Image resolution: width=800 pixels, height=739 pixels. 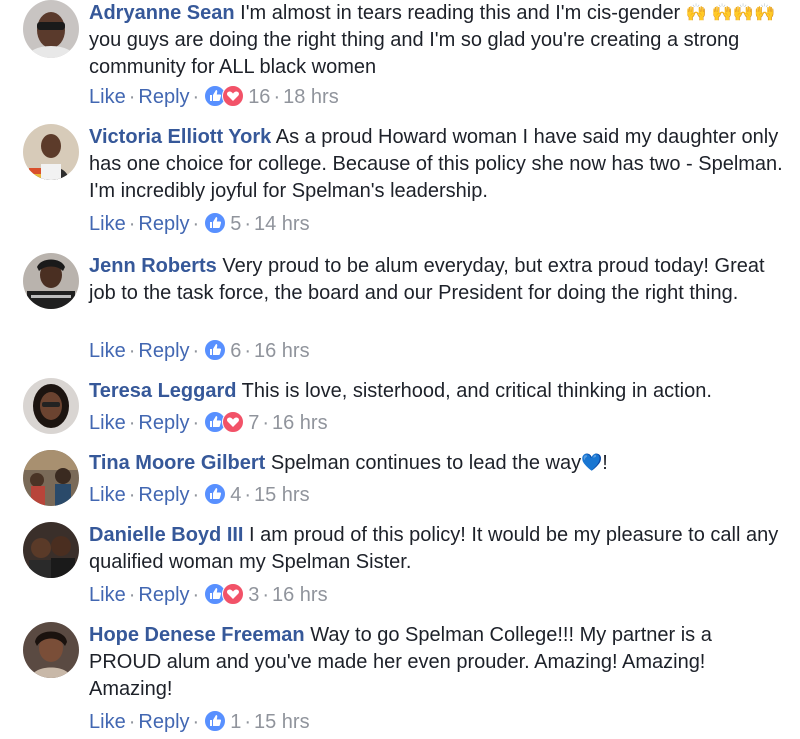 What do you see at coordinates (236, 722) in the screenshot?
I see `reaction-count: 1` at bounding box center [236, 722].